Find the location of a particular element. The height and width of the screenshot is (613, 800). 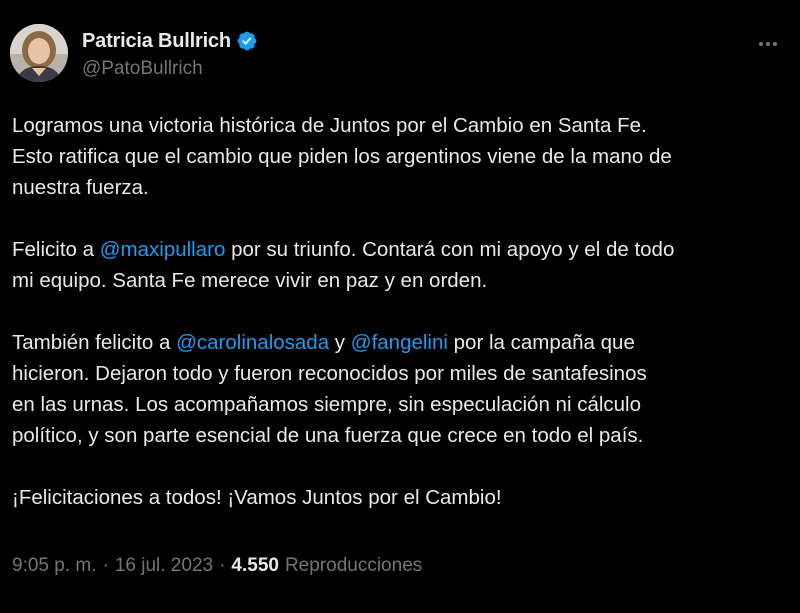

verified-badge-icon is located at coordinates (247, 41).